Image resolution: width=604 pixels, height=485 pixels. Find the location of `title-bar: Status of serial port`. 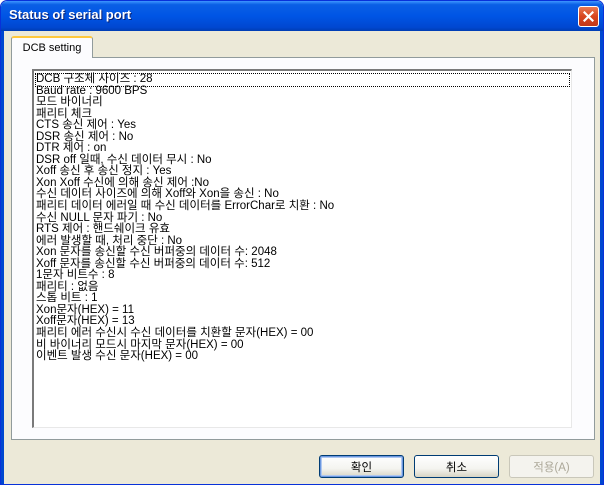

title-bar: Status of serial port is located at coordinates (302, 16).